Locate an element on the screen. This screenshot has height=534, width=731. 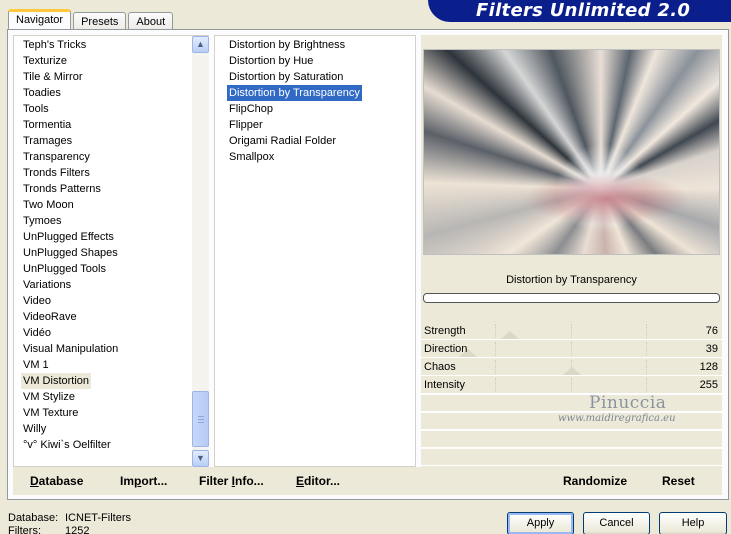
filter-item: Distortion by Saturation is located at coordinates (294, 77).